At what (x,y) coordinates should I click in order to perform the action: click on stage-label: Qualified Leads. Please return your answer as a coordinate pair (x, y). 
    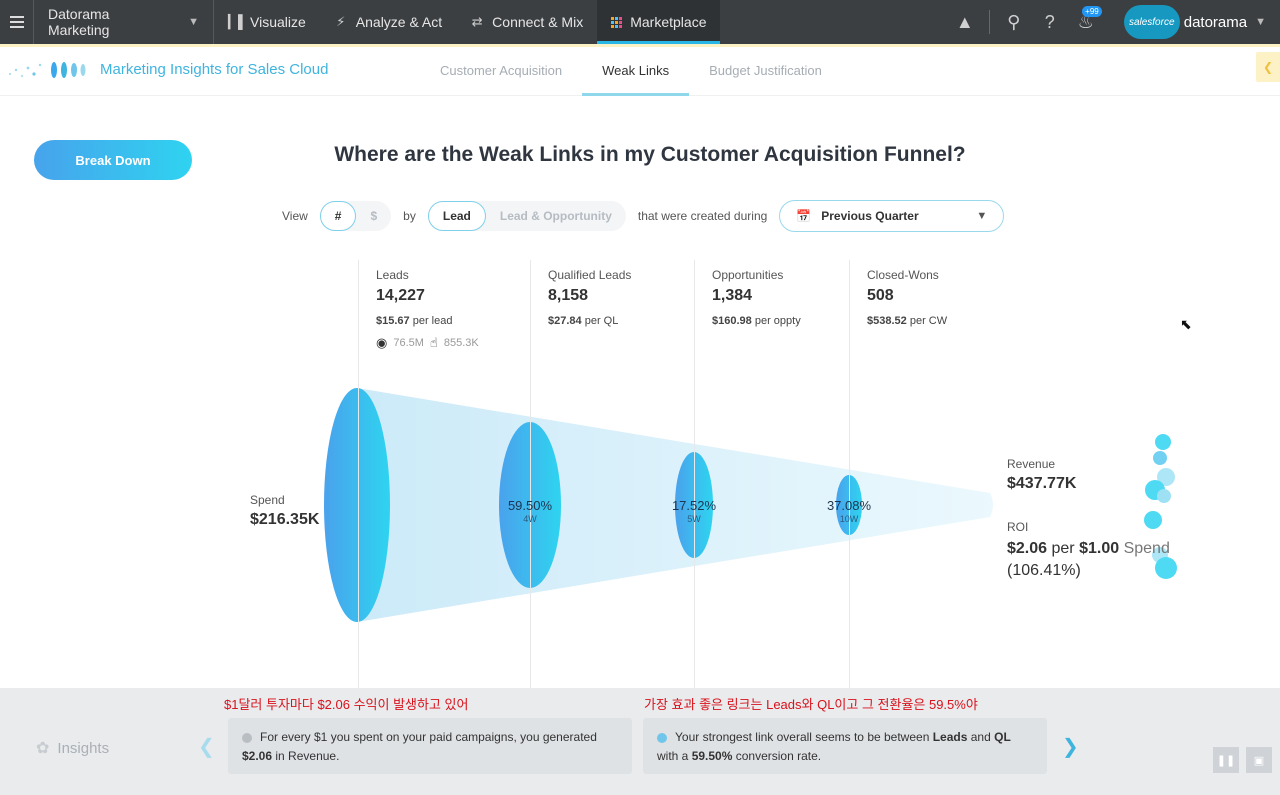
    Looking at the image, I should click on (590, 275).